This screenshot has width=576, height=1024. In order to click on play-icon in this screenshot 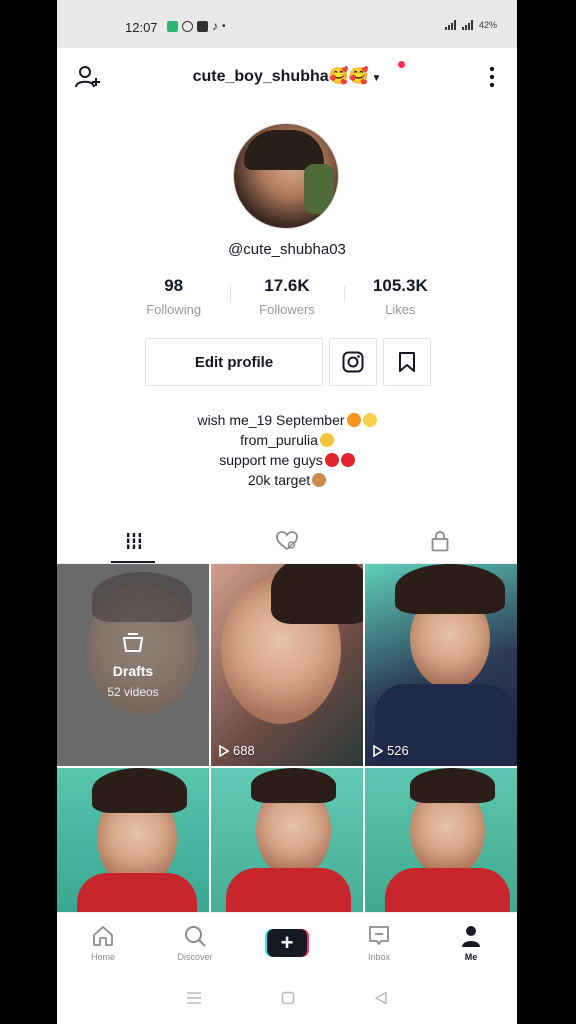, I will do `click(378, 750)`.